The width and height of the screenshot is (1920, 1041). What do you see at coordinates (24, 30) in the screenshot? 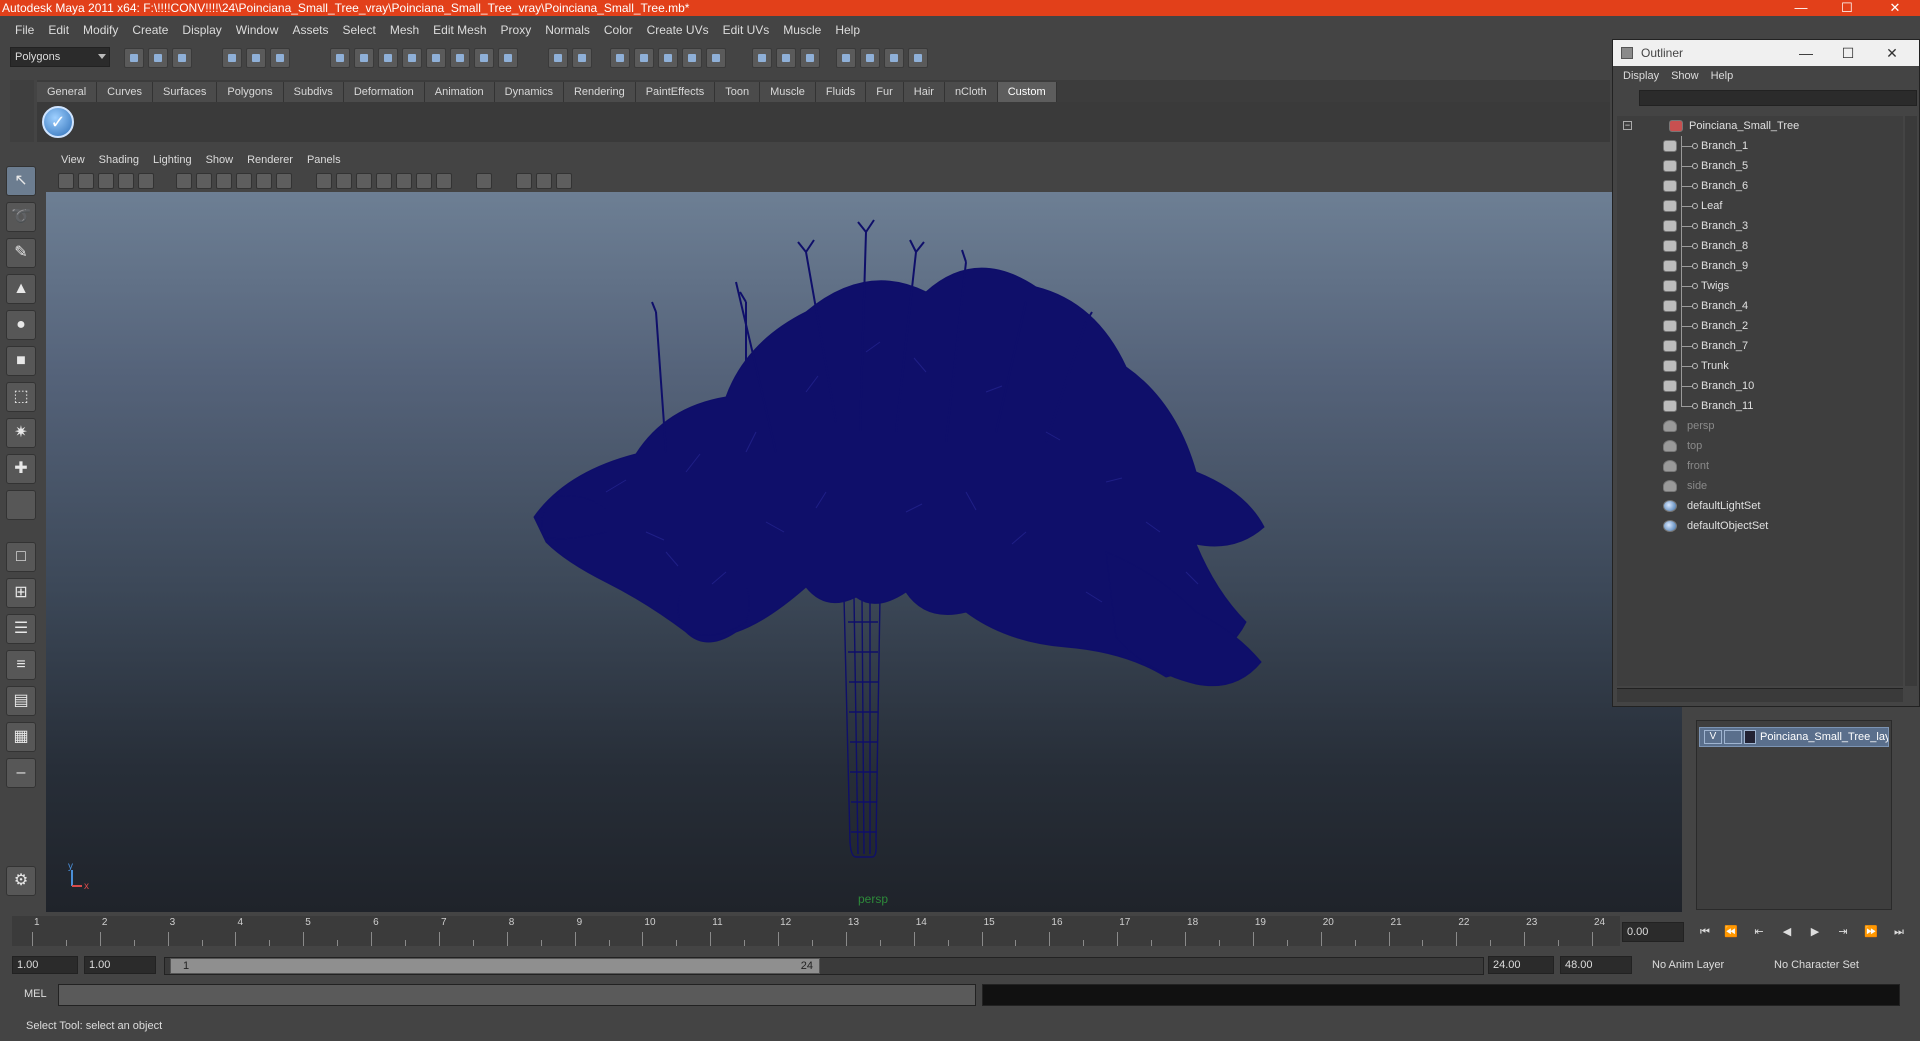
I see `menu-file: File` at bounding box center [24, 30].